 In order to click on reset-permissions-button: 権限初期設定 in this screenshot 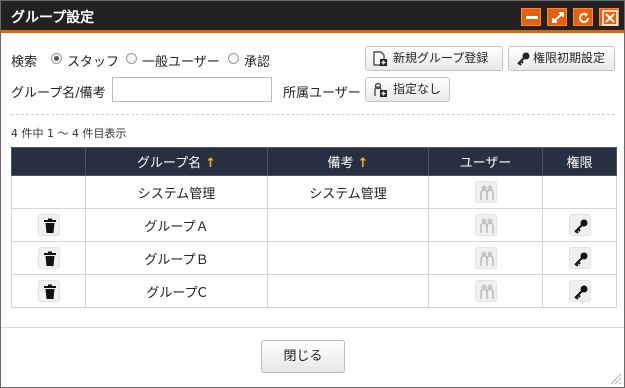, I will do `click(561, 58)`.